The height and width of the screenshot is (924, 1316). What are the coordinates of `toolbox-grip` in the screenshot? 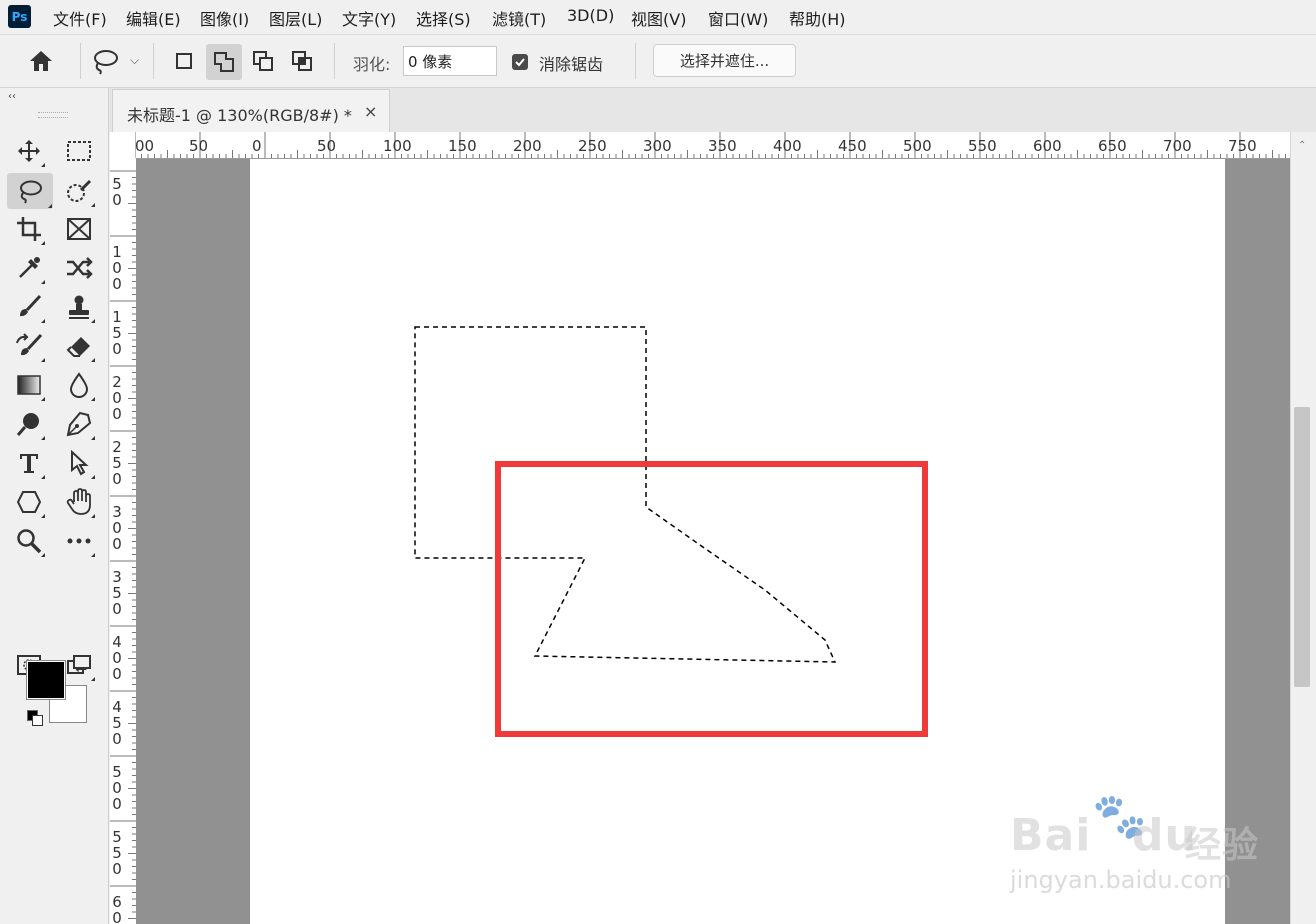 It's located at (53, 115).